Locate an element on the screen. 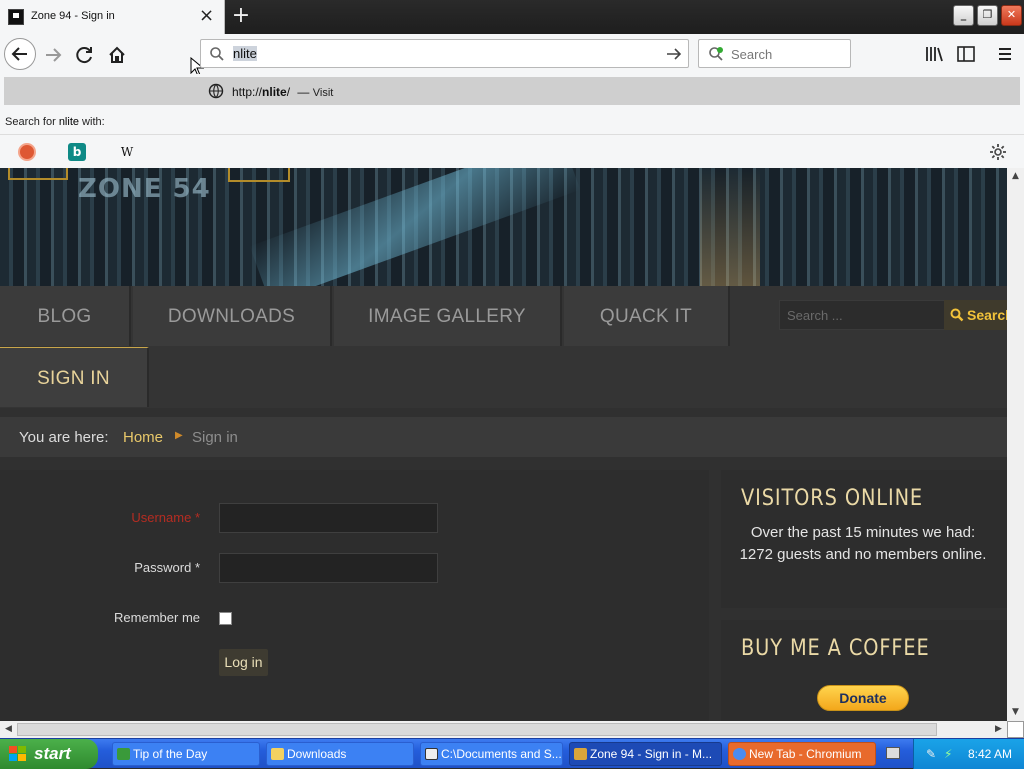 This screenshot has height=769, width=1024. keyboard-icon is located at coordinates (893, 753).